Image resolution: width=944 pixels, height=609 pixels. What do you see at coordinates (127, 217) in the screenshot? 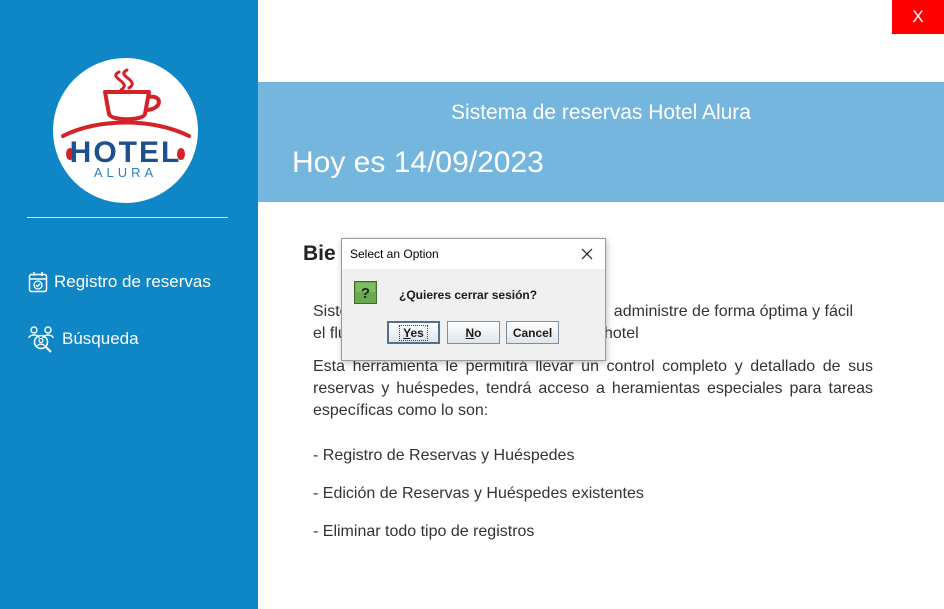
I see `sidebar-divider` at bounding box center [127, 217].